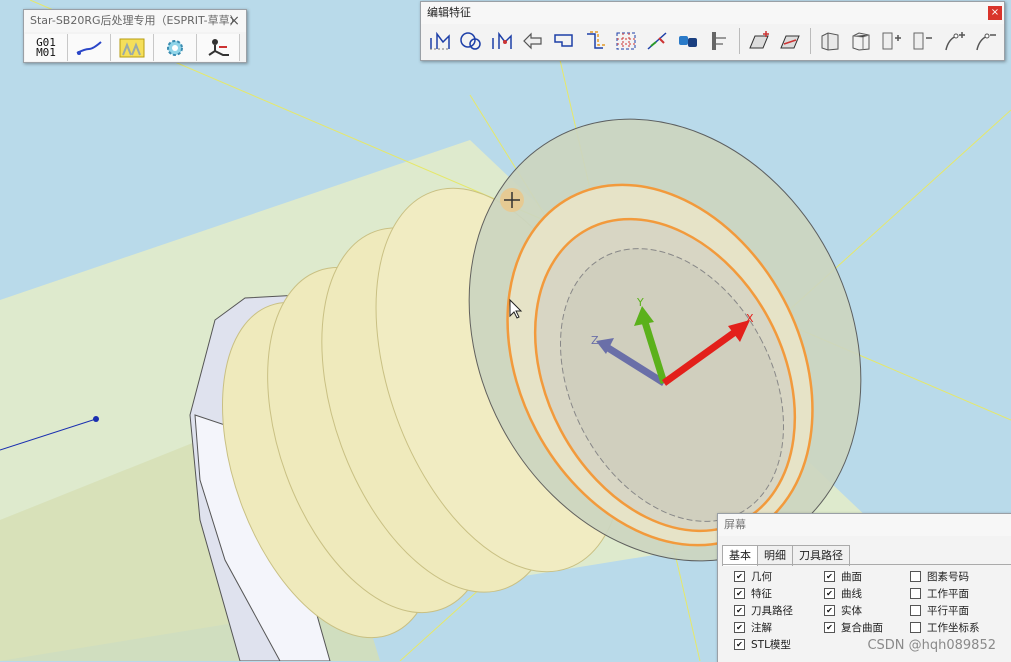 This screenshot has height=662, width=1011. I want to click on checkbox-label: 特征, so click(761, 594).